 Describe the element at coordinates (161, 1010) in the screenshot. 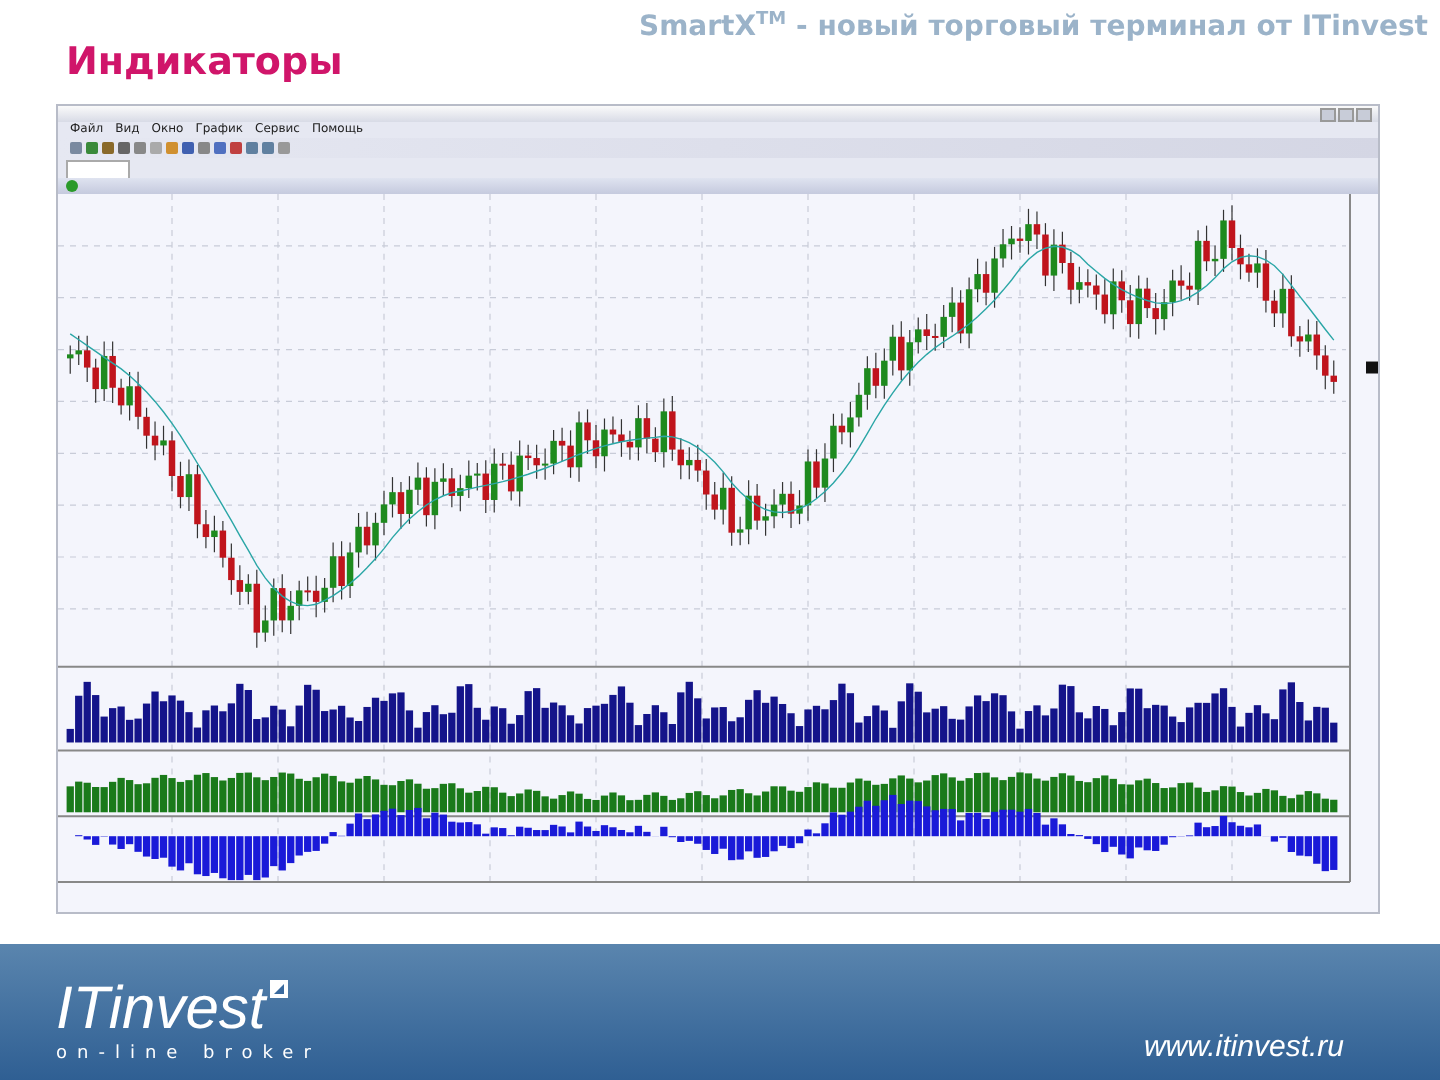

I see `logo-text: ITinvest` at that location.